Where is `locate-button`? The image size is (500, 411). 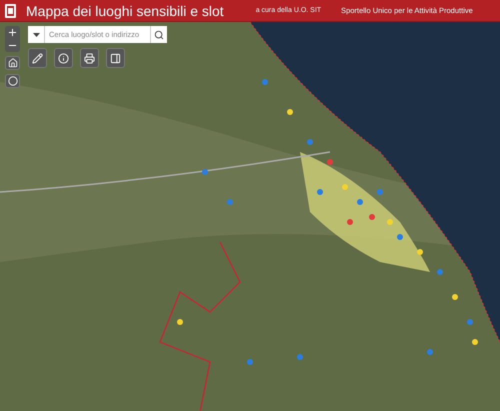 locate-button is located at coordinates (12, 81).